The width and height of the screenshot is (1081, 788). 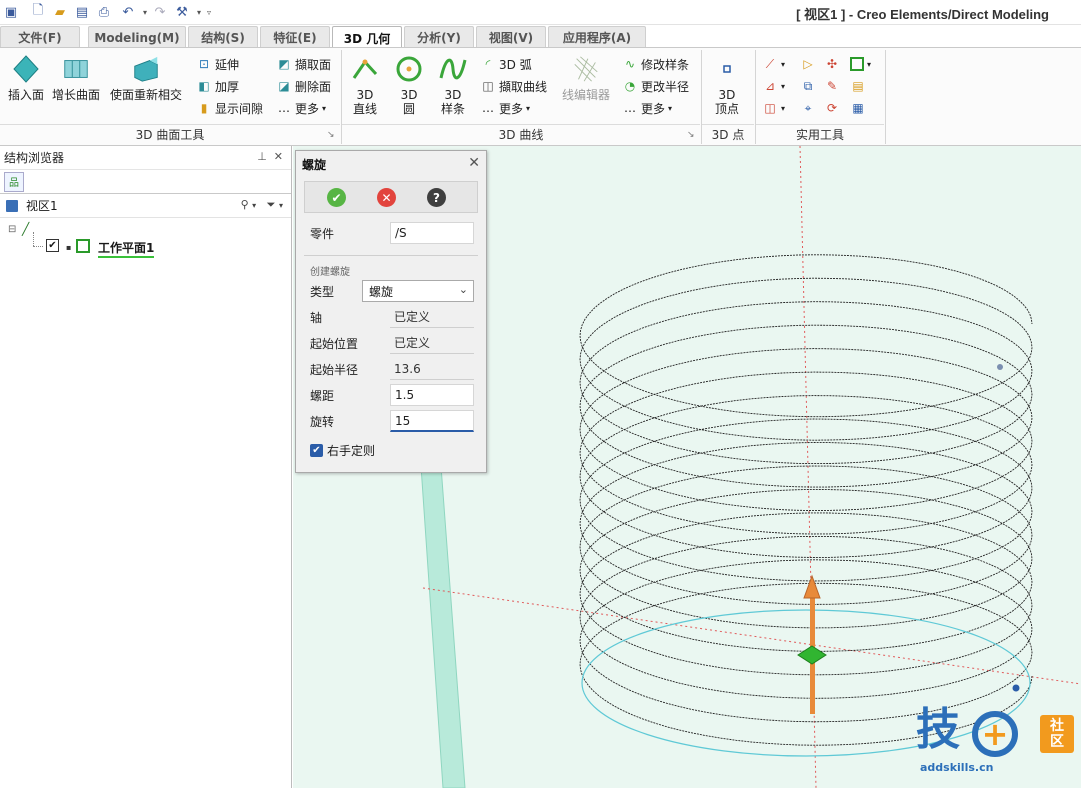 What do you see at coordinates (76, 78) in the screenshot?
I see `grow-surface-button: 增长曲面` at bounding box center [76, 78].